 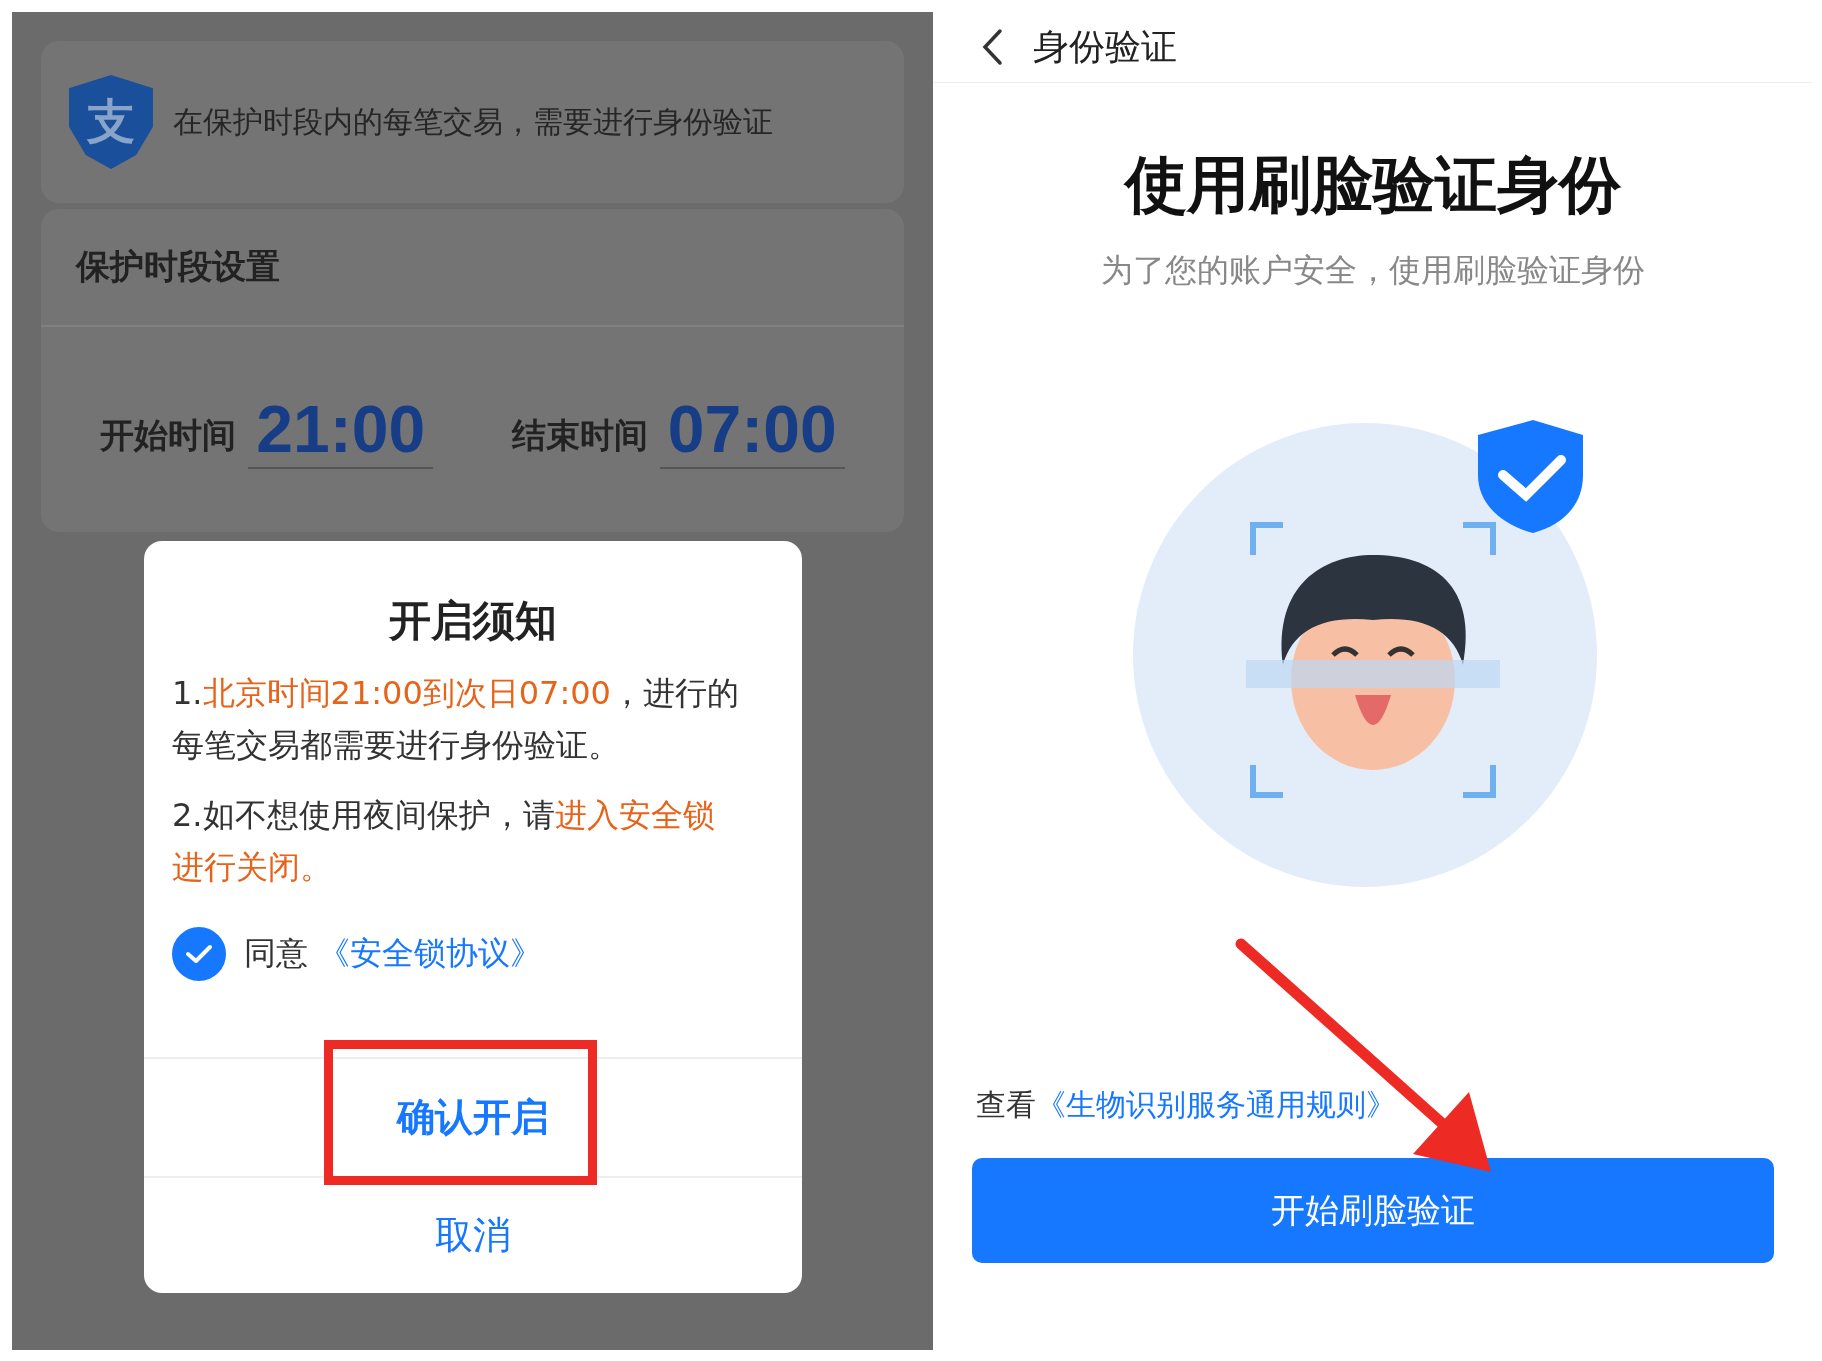 I want to click on start-time-label: 开始时间, so click(x=168, y=435).